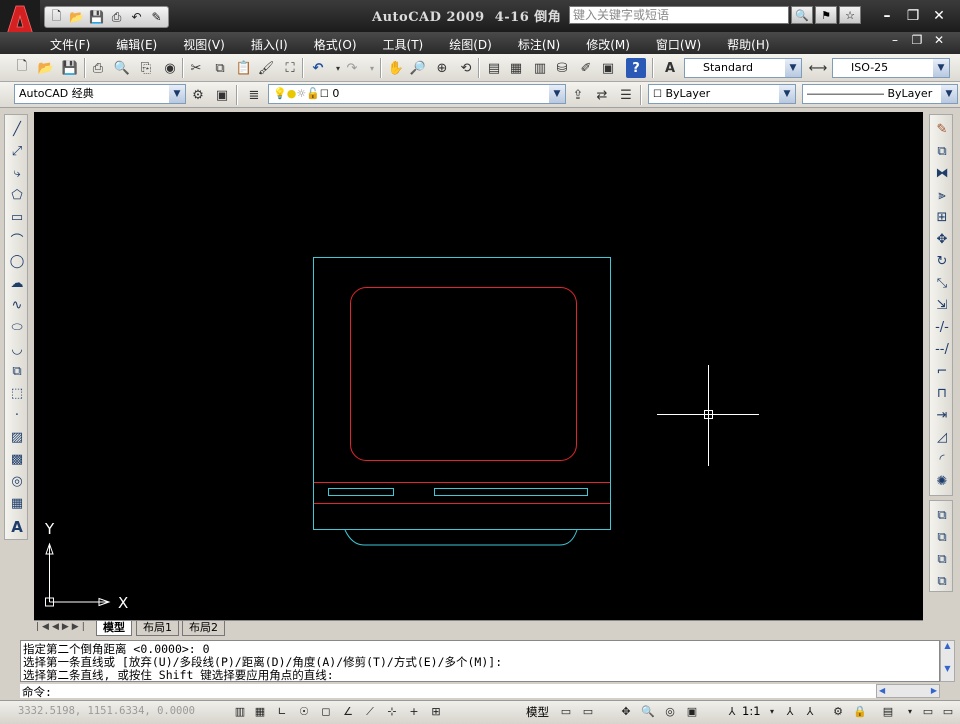  I want to click on spline-icon: ∿, so click(17, 305).